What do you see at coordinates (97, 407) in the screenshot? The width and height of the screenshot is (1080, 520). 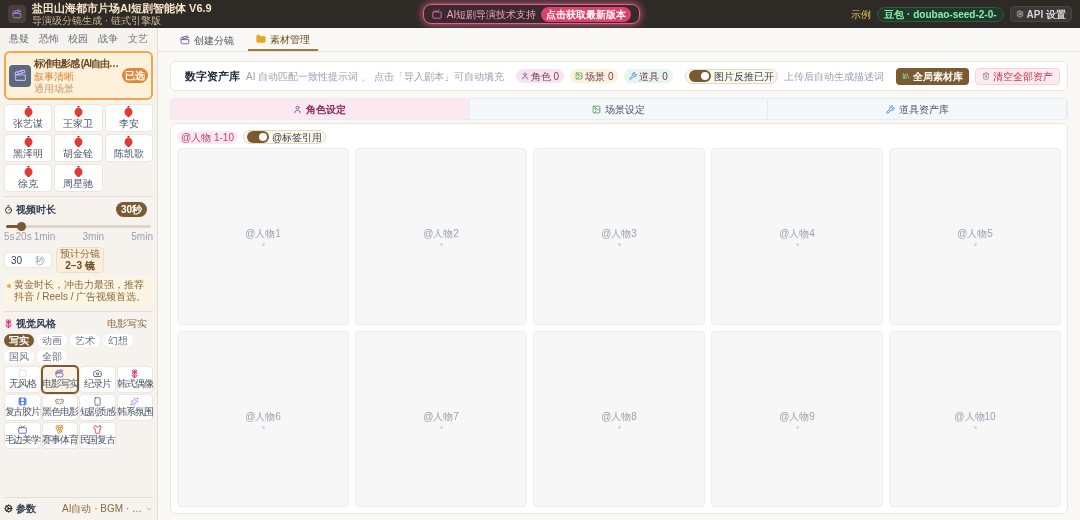 I see `style-card: 短剧质感` at bounding box center [97, 407].